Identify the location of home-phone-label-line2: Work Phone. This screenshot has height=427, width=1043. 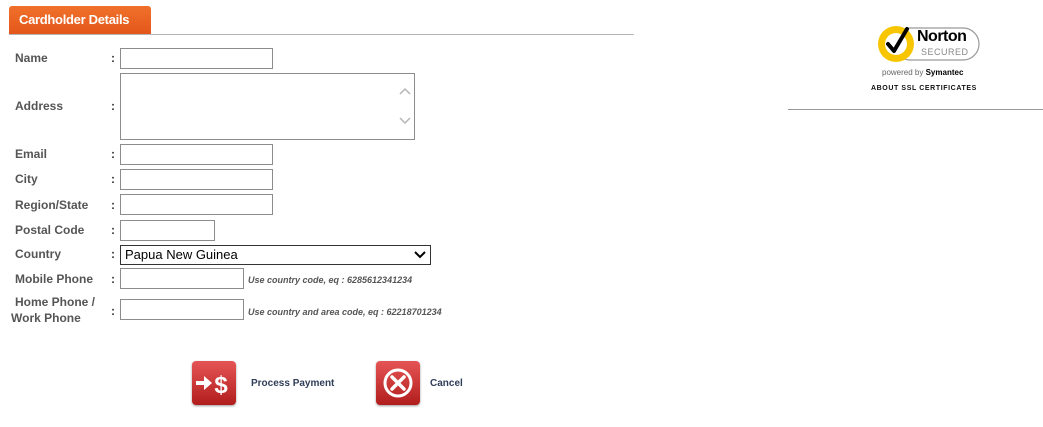
(46, 318).